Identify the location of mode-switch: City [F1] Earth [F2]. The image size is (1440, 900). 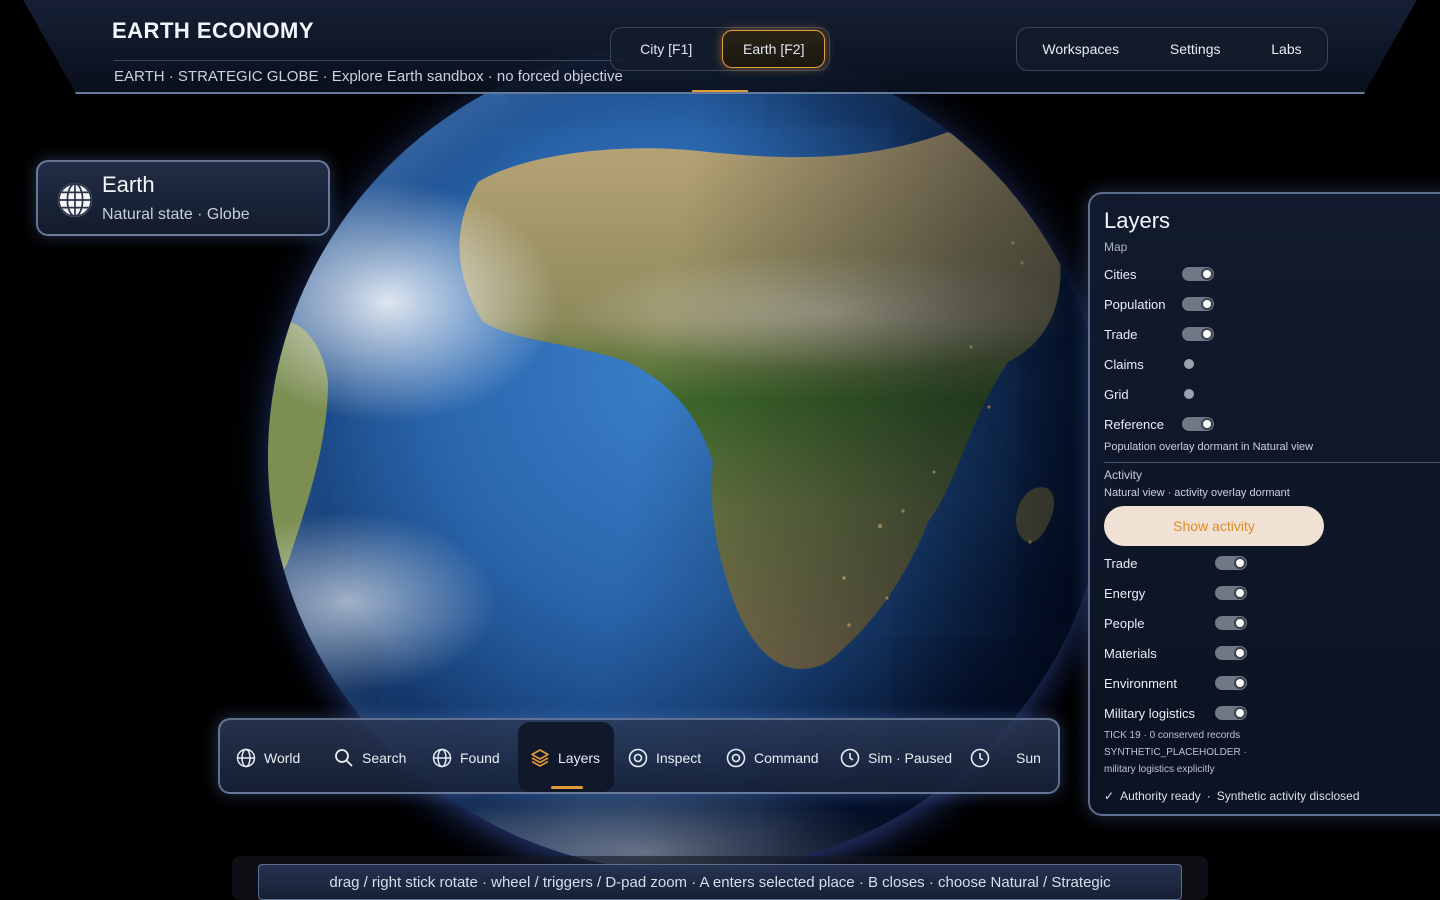
(720, 49).